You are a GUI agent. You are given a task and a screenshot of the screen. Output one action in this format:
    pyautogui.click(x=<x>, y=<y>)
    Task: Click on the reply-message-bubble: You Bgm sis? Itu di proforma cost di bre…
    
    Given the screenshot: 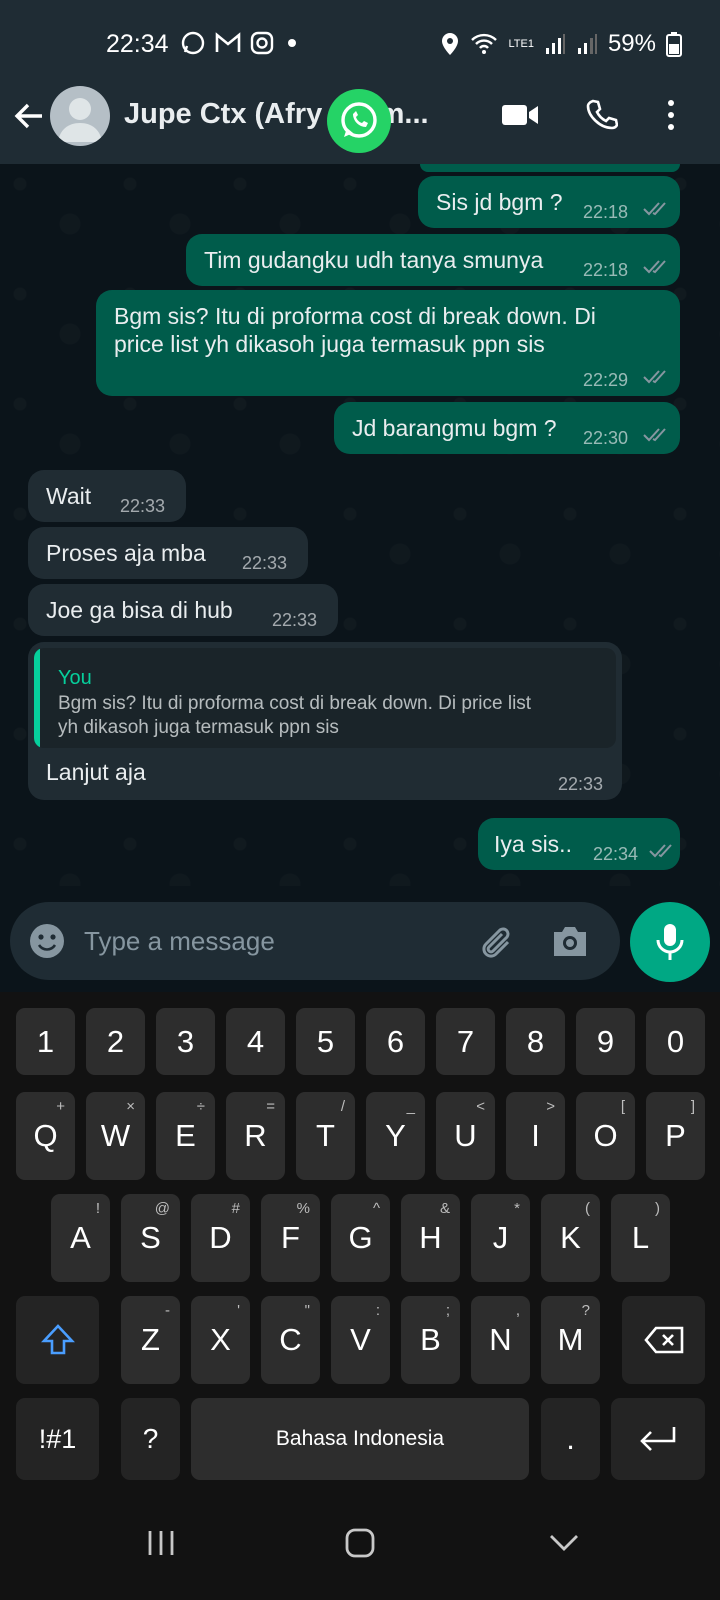 What is the action you would take?
    pyautogui.click(x=325, y=721)
    